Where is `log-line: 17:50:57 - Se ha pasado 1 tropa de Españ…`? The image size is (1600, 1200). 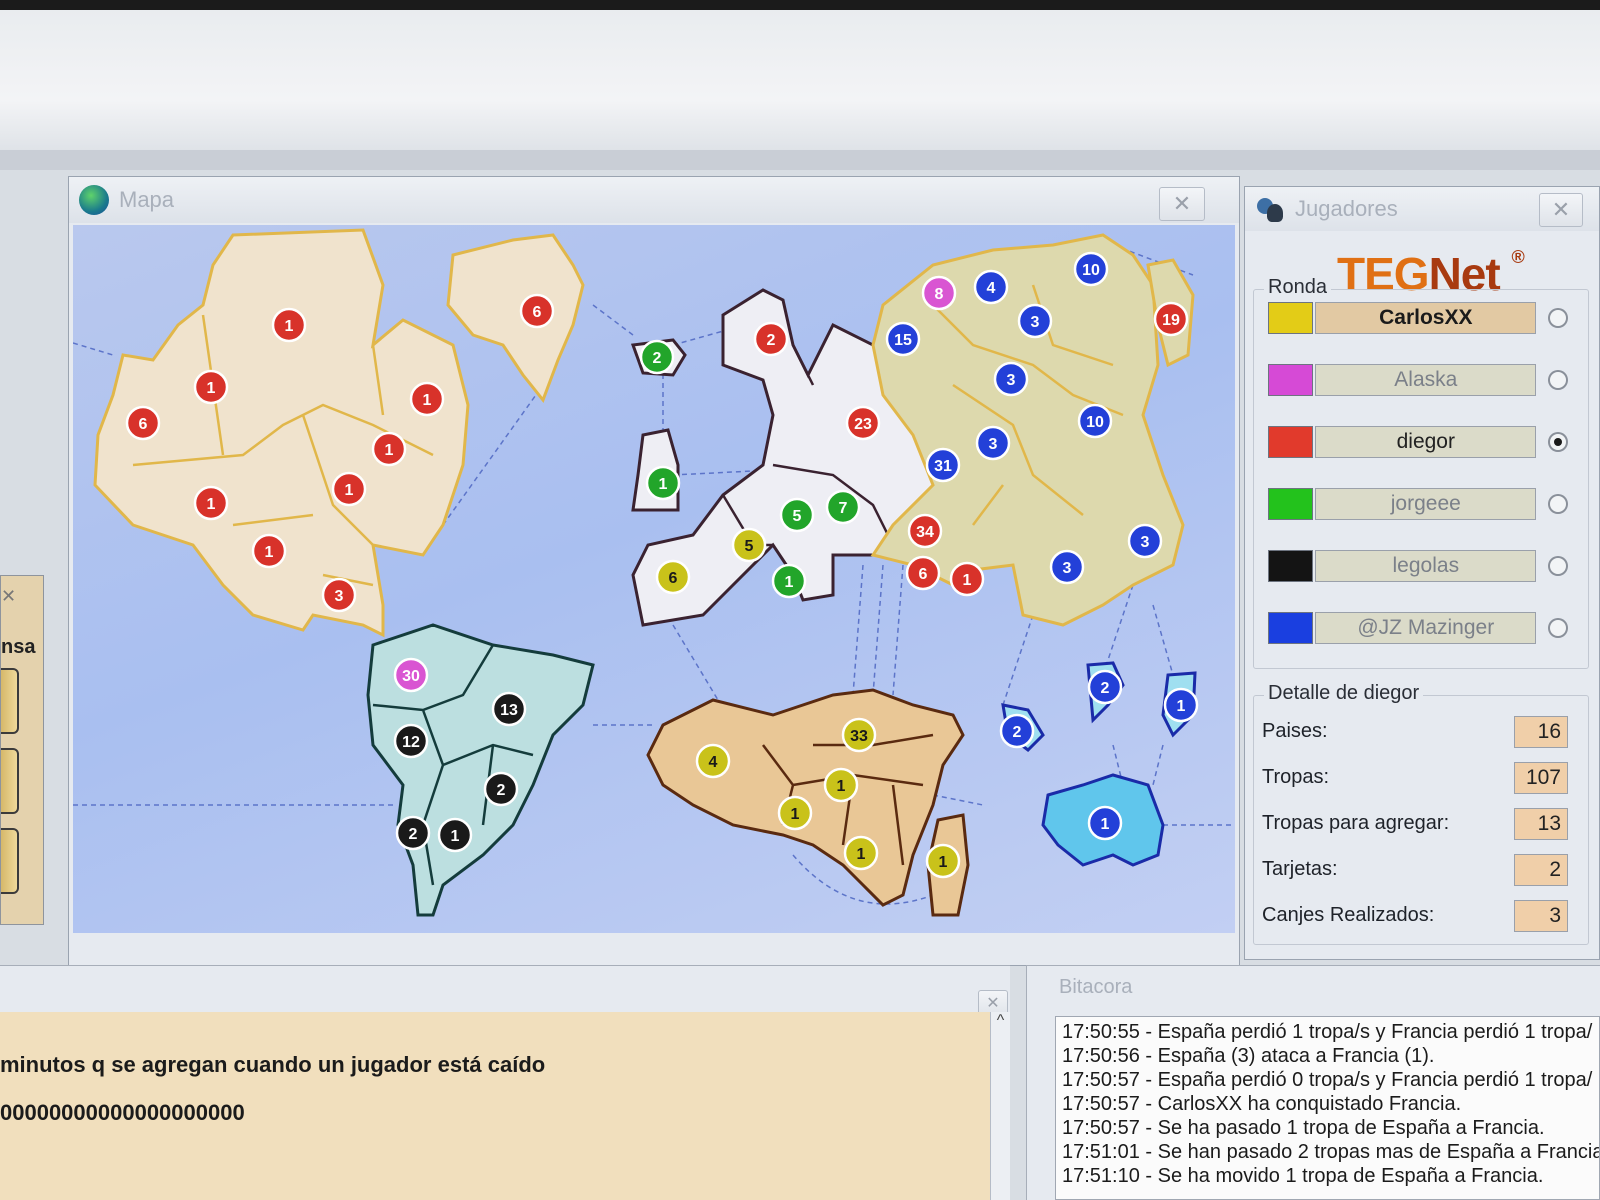 log-line: 17:50:57 - Se ha pasado 1 tropa de Españ… is located at coordinates (1303, 1128).